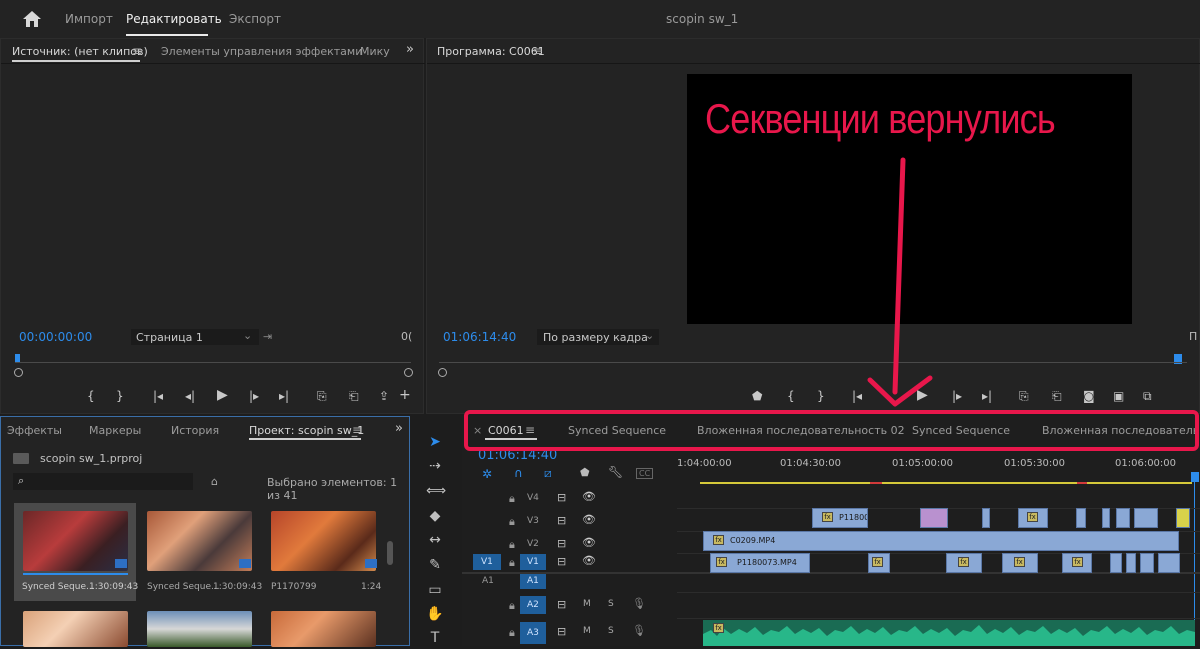  I want to click on annotation-highlight-box, so click(831, 430).